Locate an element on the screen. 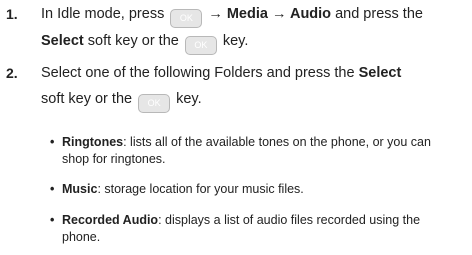 Image resolution: width=472 pixels, height=255 pixels. folder-line: shop for ringtones. is located at coordinates (114, 159).